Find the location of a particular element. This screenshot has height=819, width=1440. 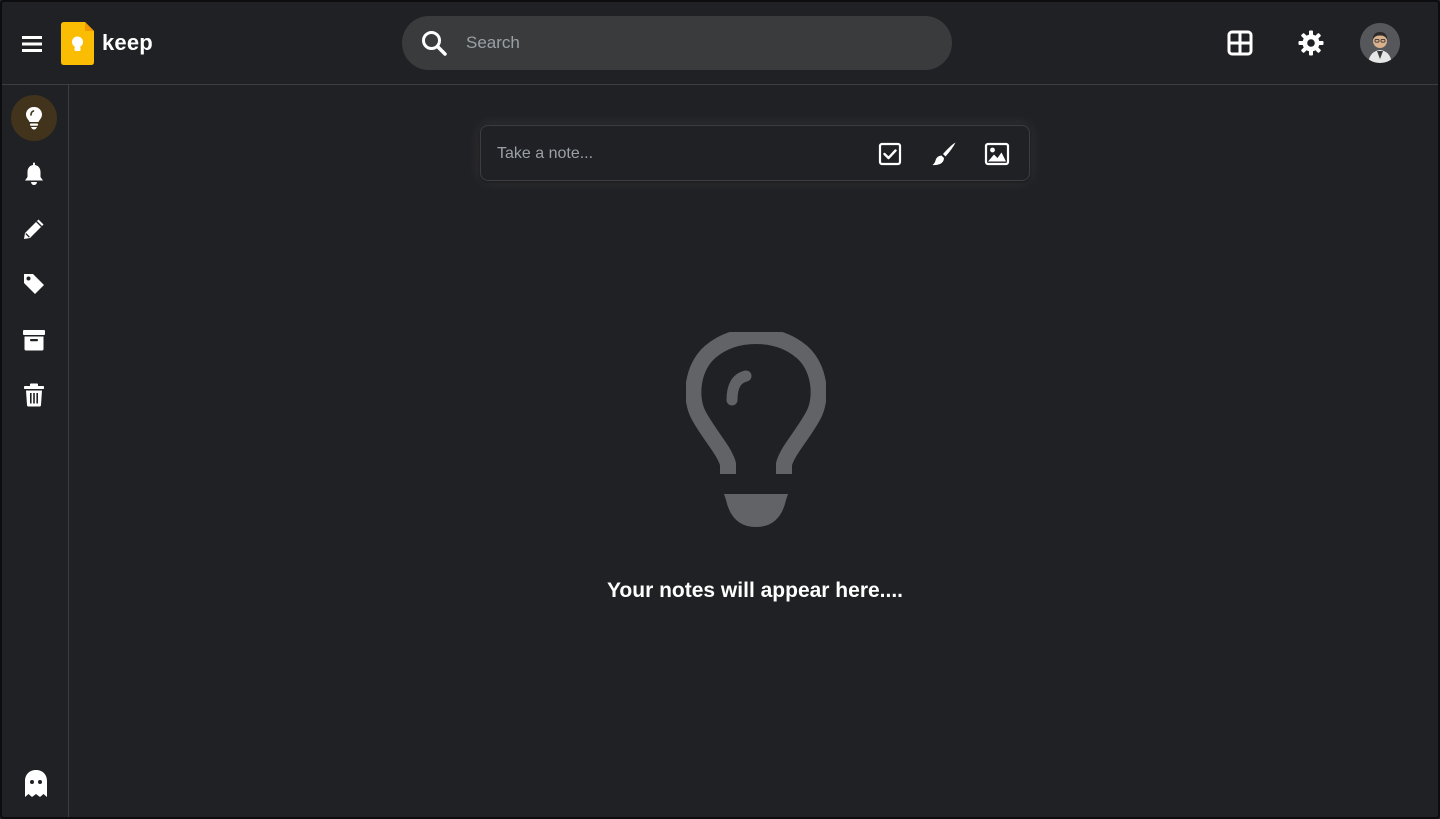

sidebar-item-trash is located at coordinates (34, 395).